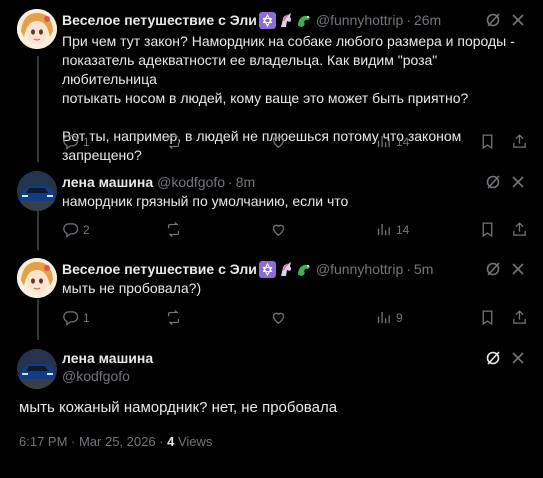 Image resolution: width=543 pixels, height=478 pixels. I want to click on main-handle-row: @kodfgofo, so click(96, 376).